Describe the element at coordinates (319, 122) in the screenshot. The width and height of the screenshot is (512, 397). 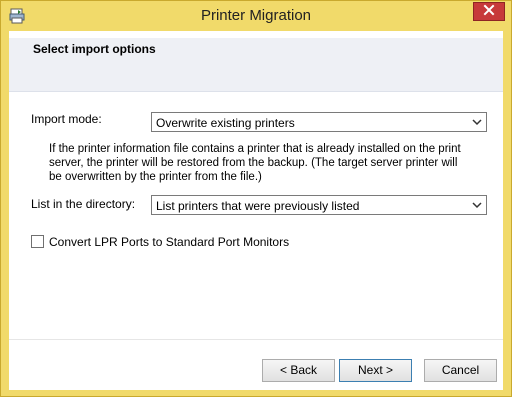
I see `import-mode-dropdown: Overwrite existing printers` at that location.